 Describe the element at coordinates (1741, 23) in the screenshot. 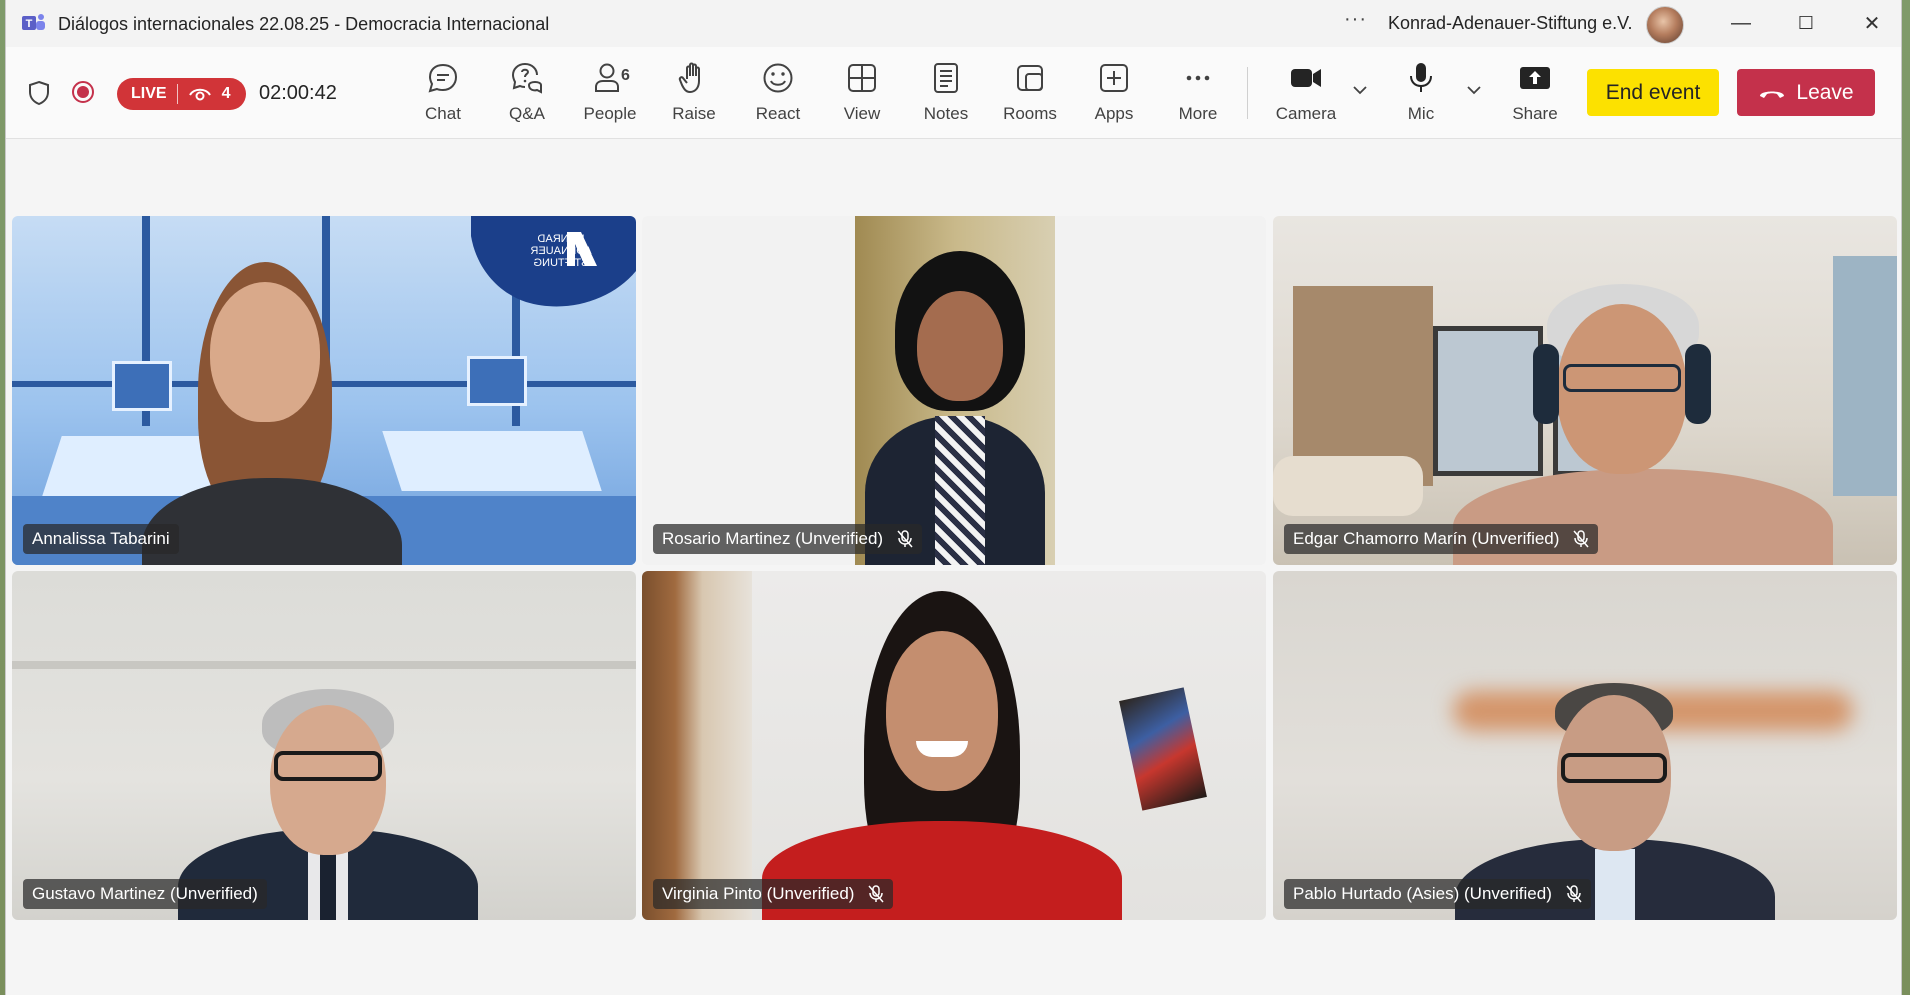

I see `minimize-button: —` at that location.